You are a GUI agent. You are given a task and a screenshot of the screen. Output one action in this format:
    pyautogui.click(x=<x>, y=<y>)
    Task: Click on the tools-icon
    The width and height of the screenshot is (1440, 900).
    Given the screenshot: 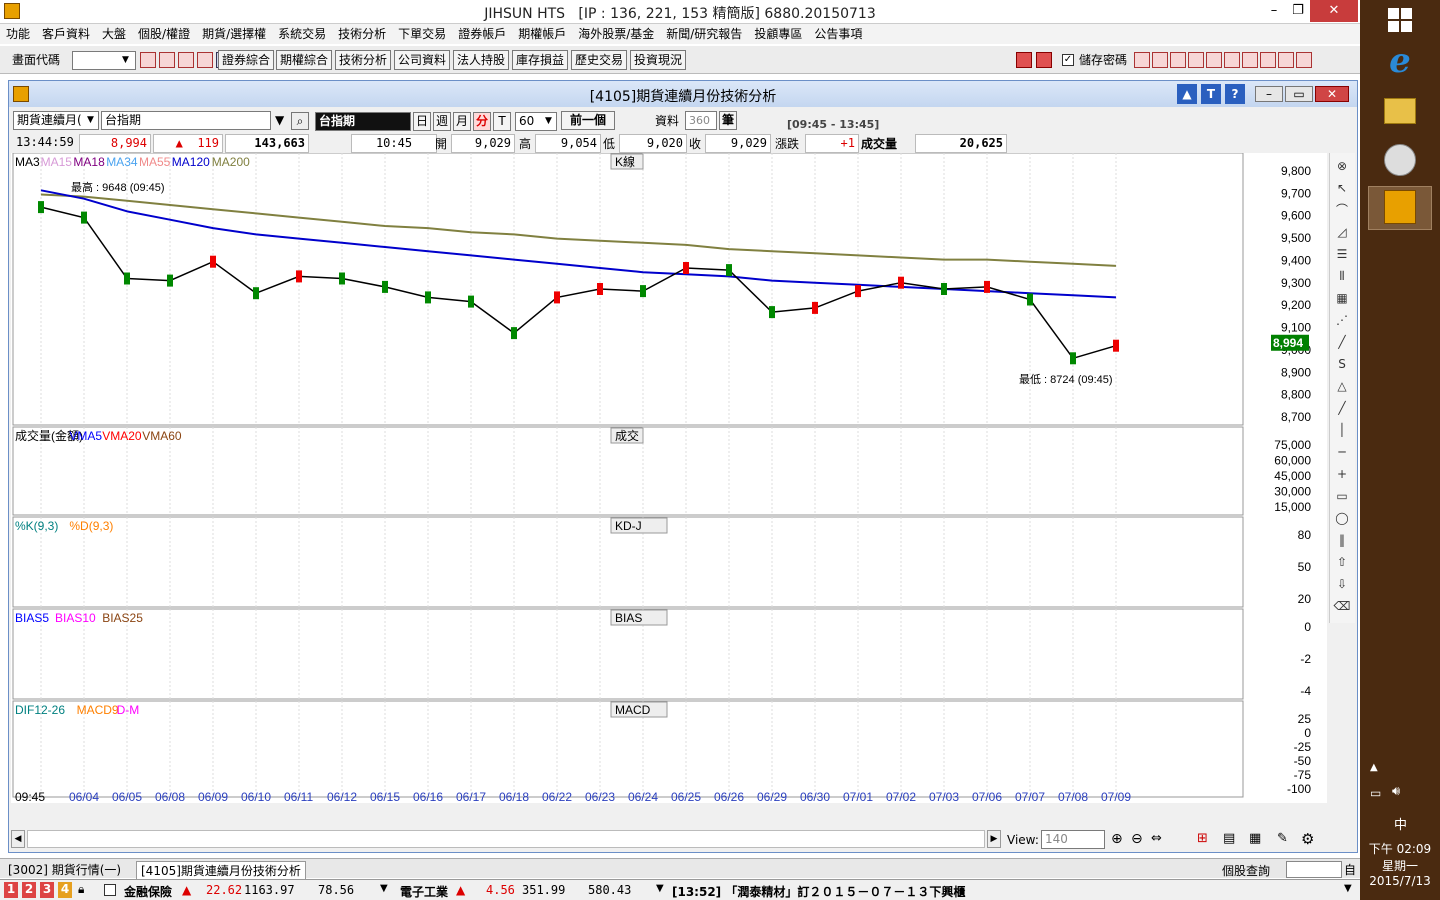 What is the action you would take?
    pyautogui.click(x=1250, y=60)
    